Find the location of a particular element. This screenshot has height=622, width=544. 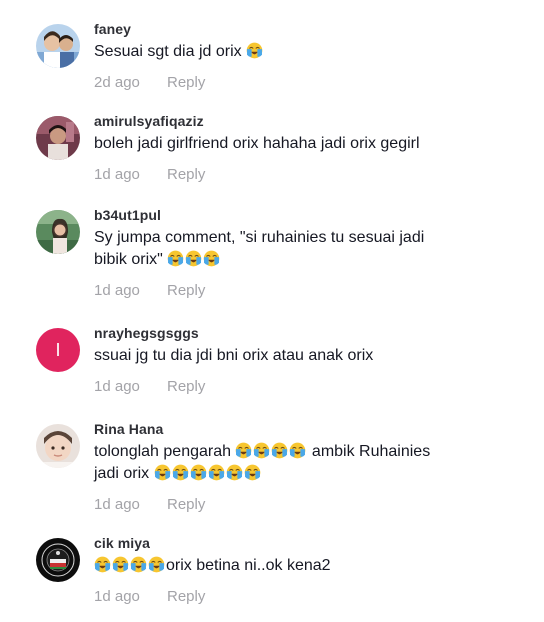

comment-username: amirulsyafiqaziz is located at coordinates (304, 121).